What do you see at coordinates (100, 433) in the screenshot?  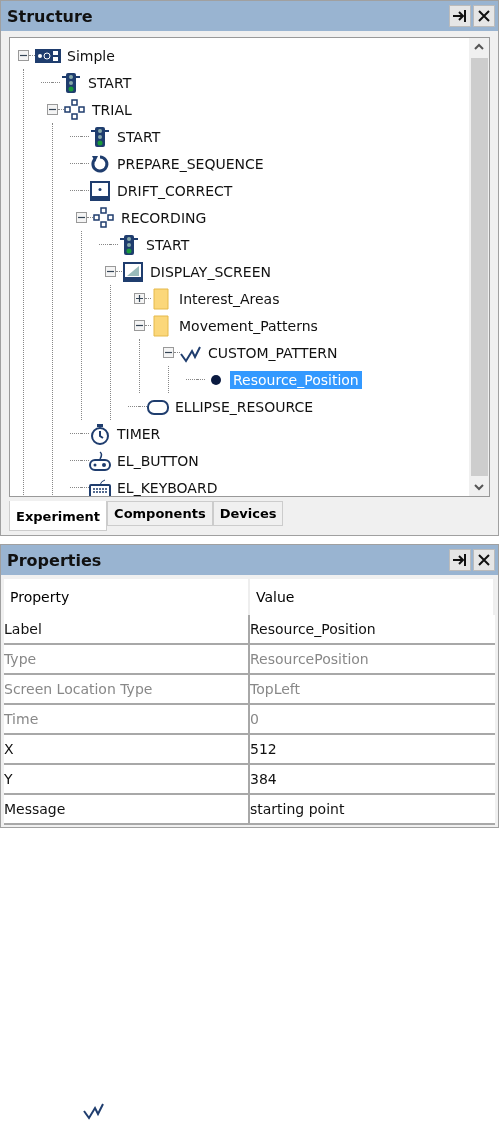 I see `stopwatch-icon` at bounding box center [100, 433].